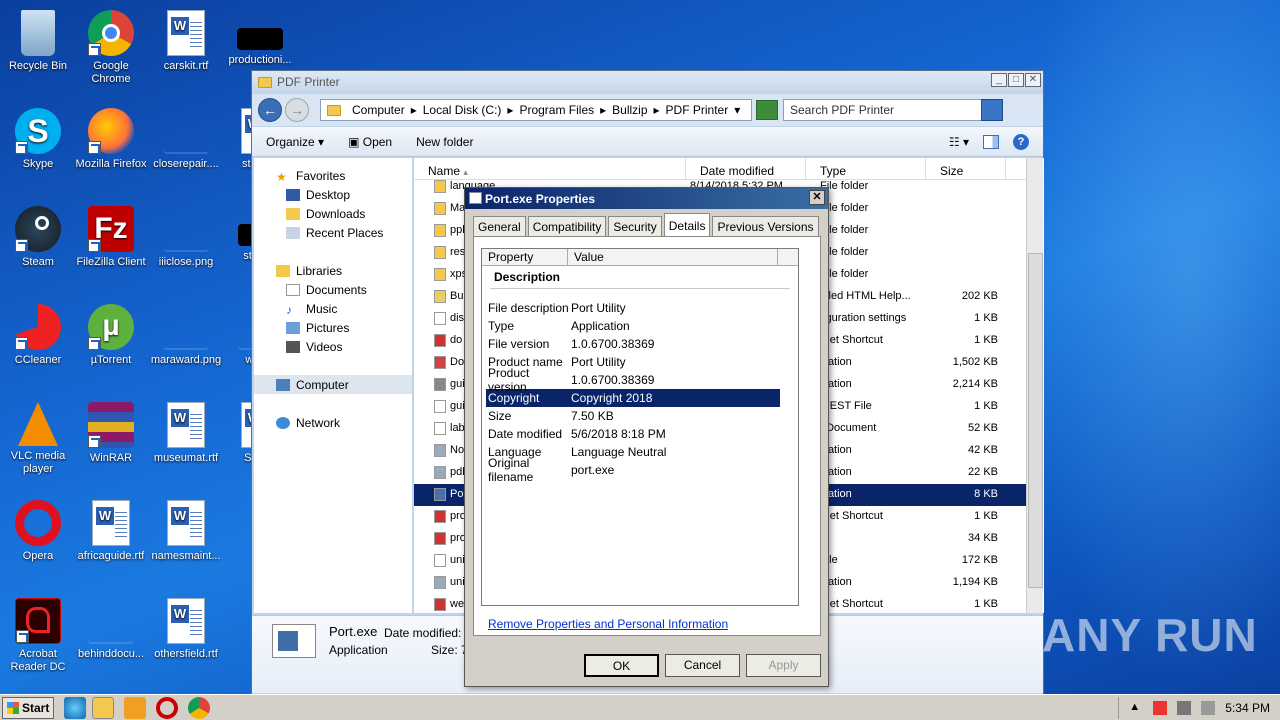  What do you see at coordinates (333, 384) in the screenshot?
I see `nav-computer: Computer` at bounding box center [333, 384].